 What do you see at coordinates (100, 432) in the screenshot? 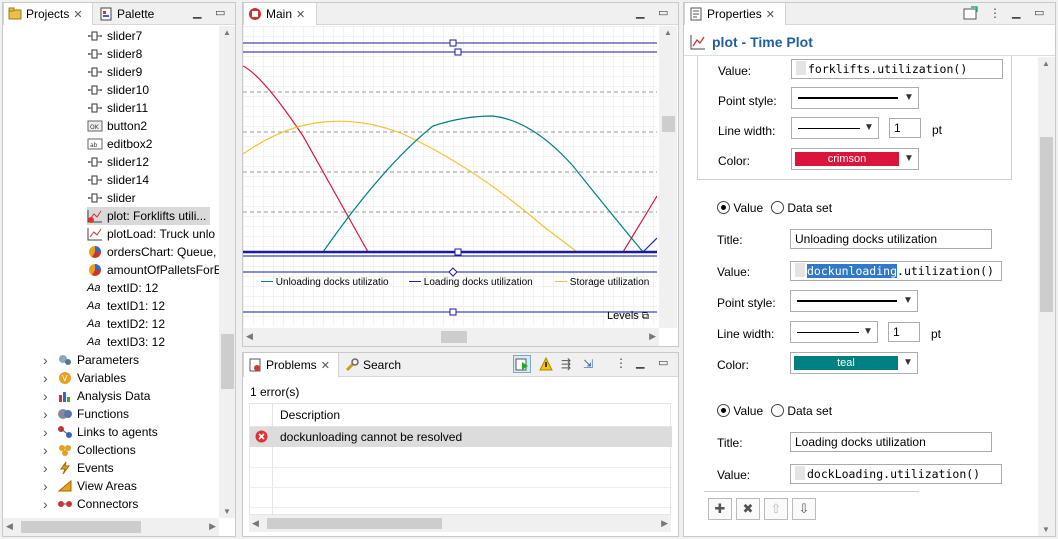
I see `tree-group: › Links to agents` at bounding box center [100, 432].